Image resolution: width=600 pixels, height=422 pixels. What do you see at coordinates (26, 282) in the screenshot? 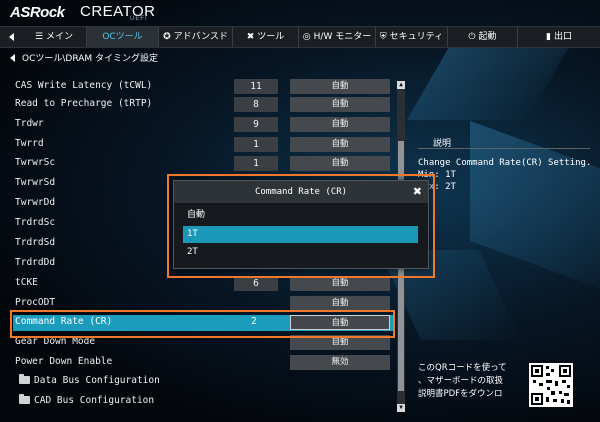
I see `setting-label: tCKE` at bounding box center [26, 282].